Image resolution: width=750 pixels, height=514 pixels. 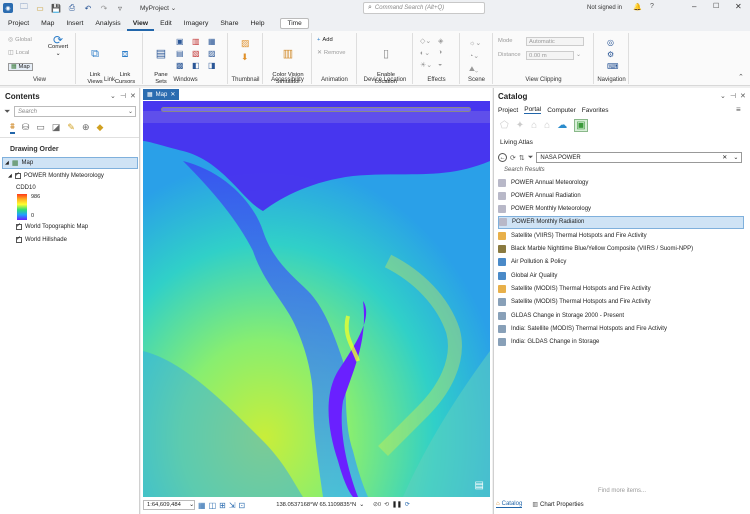 What do you see at coordinates (52, 226) in the screenshot?
I see `layer-world-topographic-map: World Topographic Map` at bounding box center [52, 226].